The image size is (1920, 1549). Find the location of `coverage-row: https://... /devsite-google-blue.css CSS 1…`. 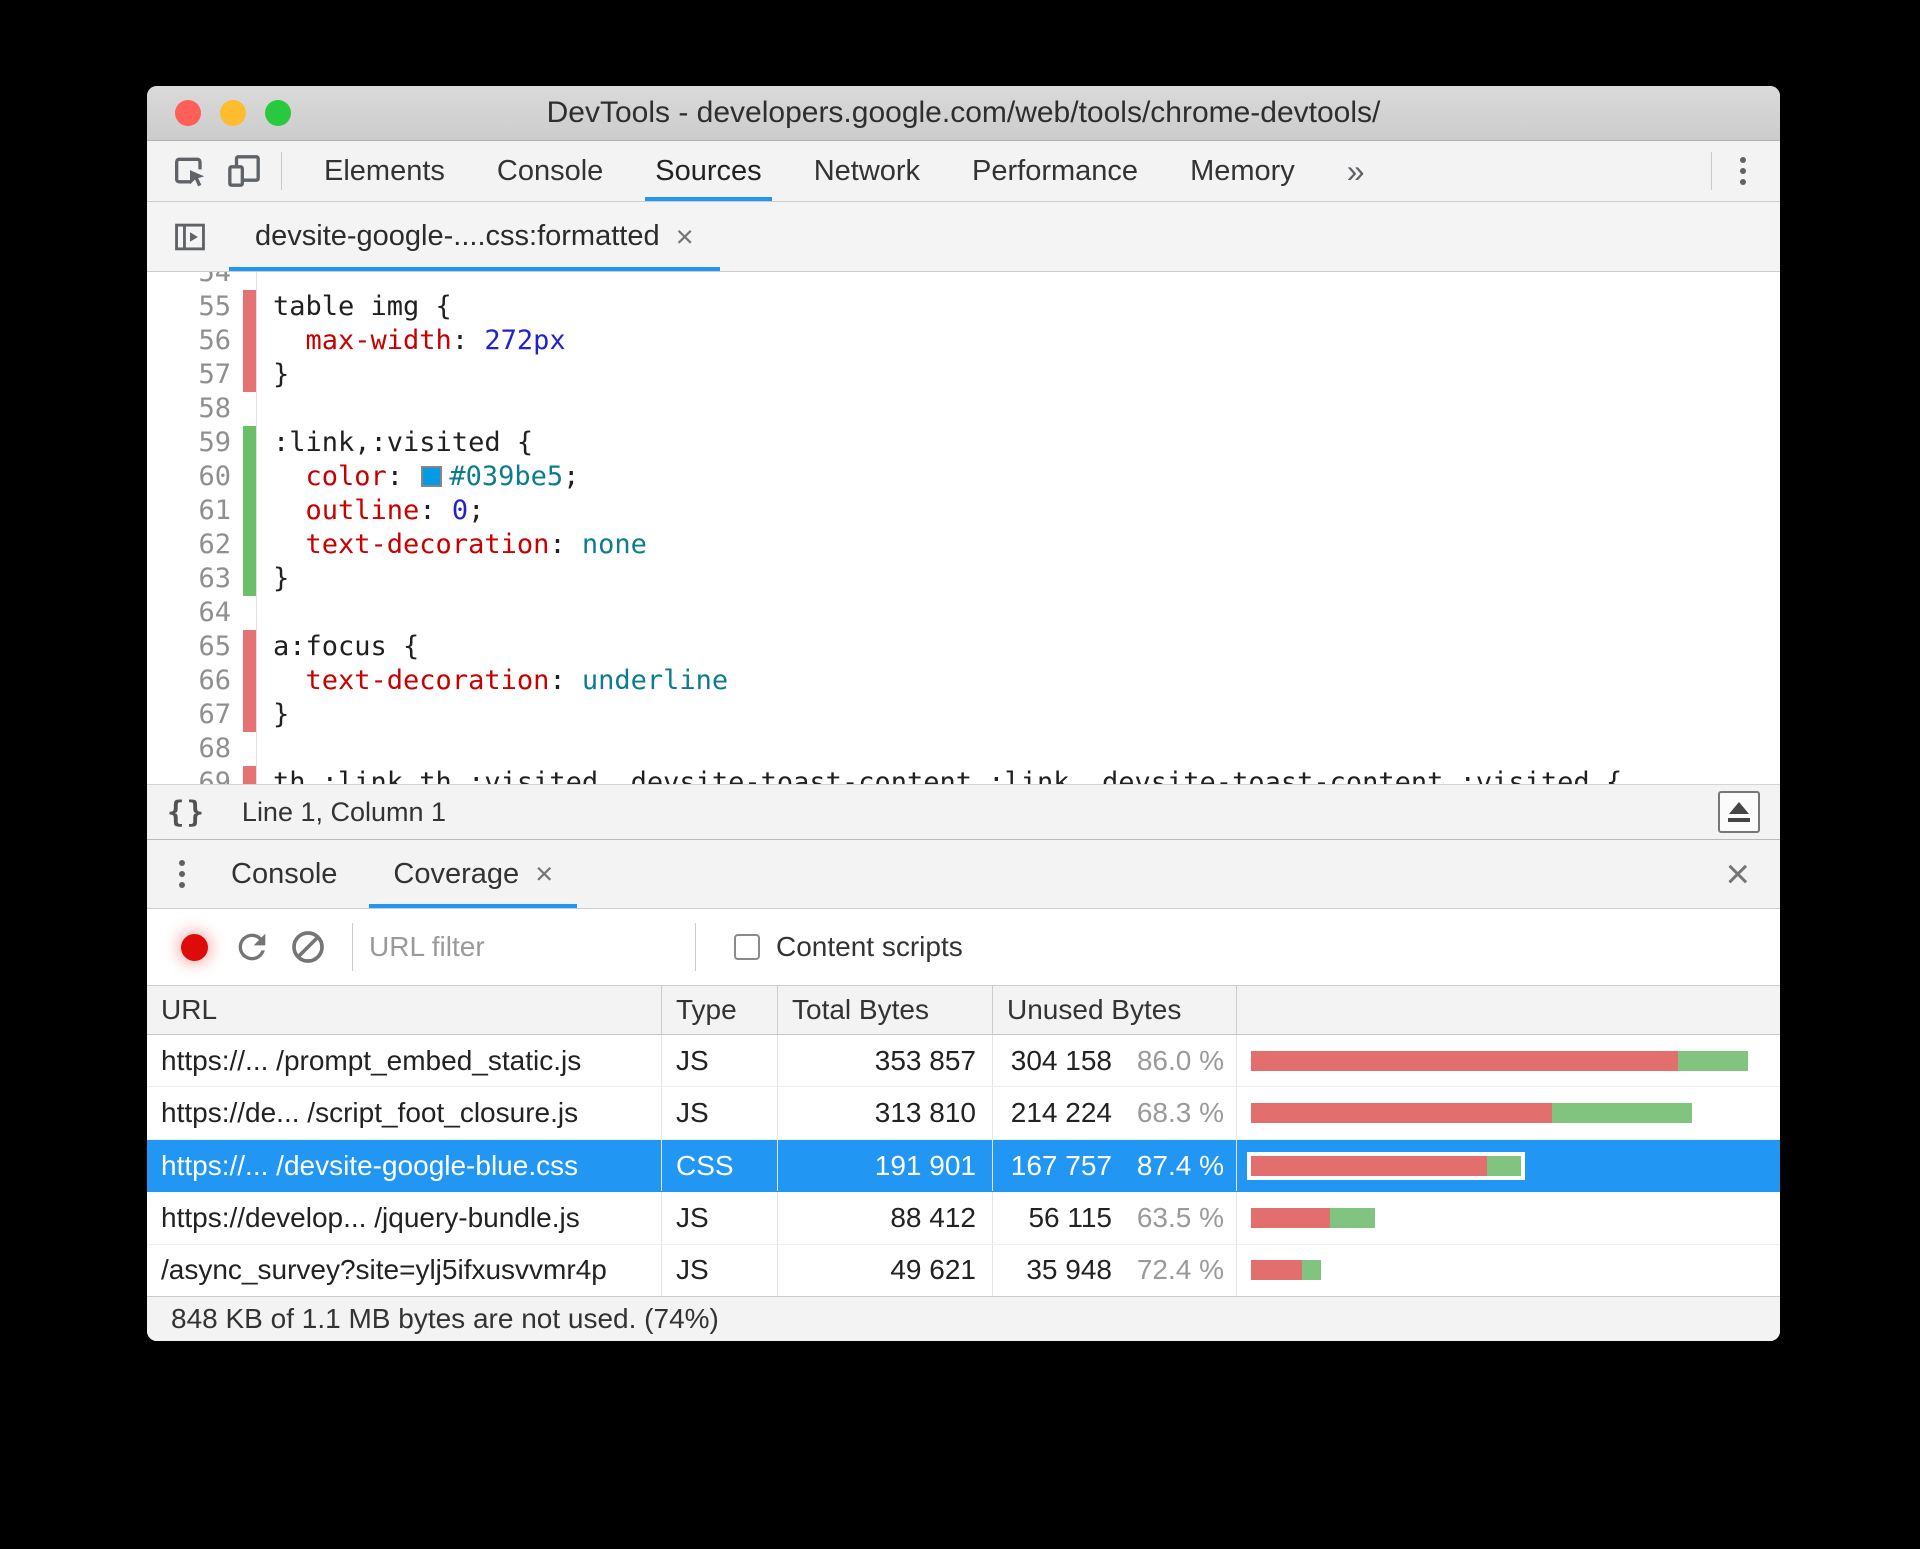

coverage-row: https://... /devsite-google-blue.css CSS 1… is located at coordinates (963, 1166).